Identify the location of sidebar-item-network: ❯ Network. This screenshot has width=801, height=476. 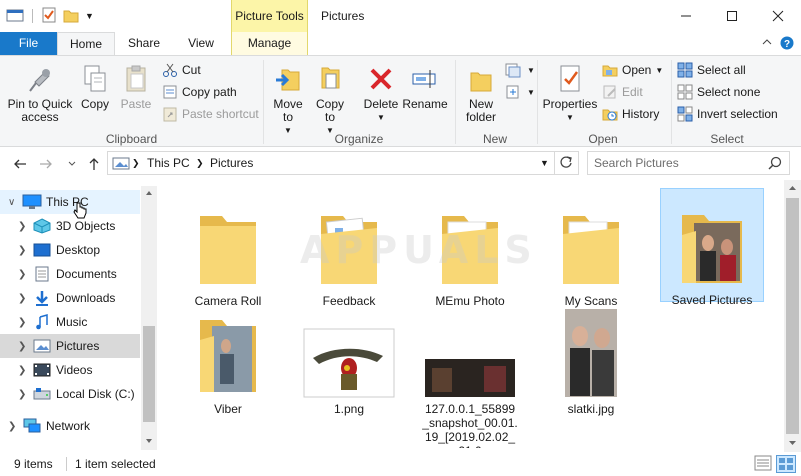
(70, 426).